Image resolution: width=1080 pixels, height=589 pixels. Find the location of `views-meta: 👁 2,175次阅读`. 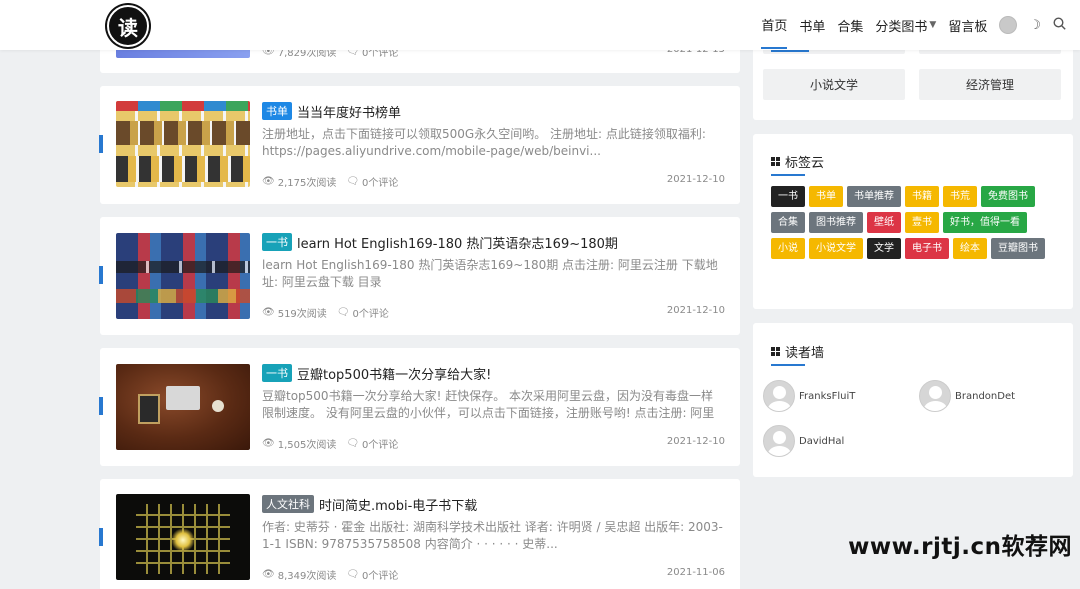

views-meta: 👁 2,175次阅读 is located at coordinates (299, 181).